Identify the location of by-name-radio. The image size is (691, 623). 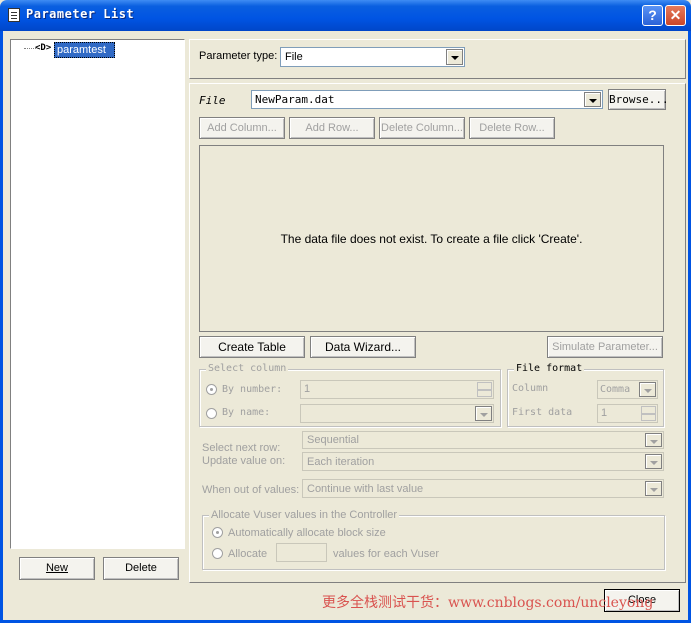
(211, 413).